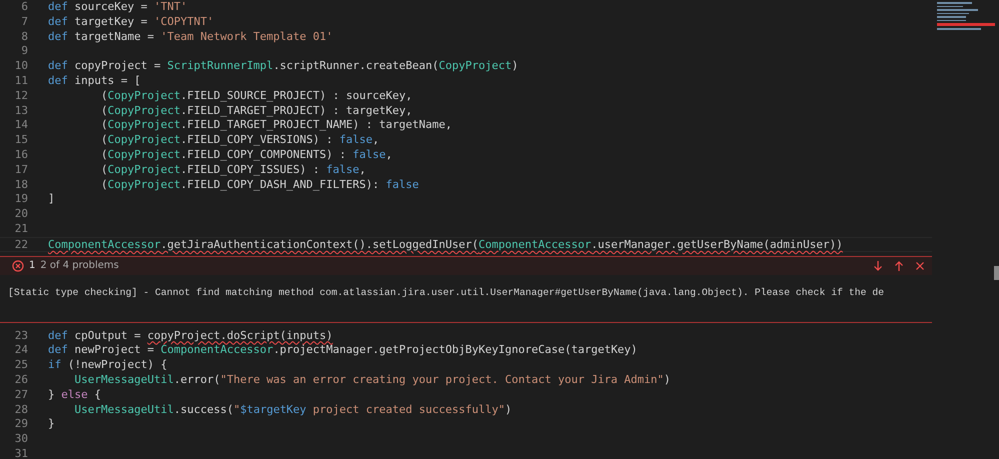  What do you see at coordinates (24, 22) in the screenshot?
I see `line-number: 7` at bounding box center [24, 22].